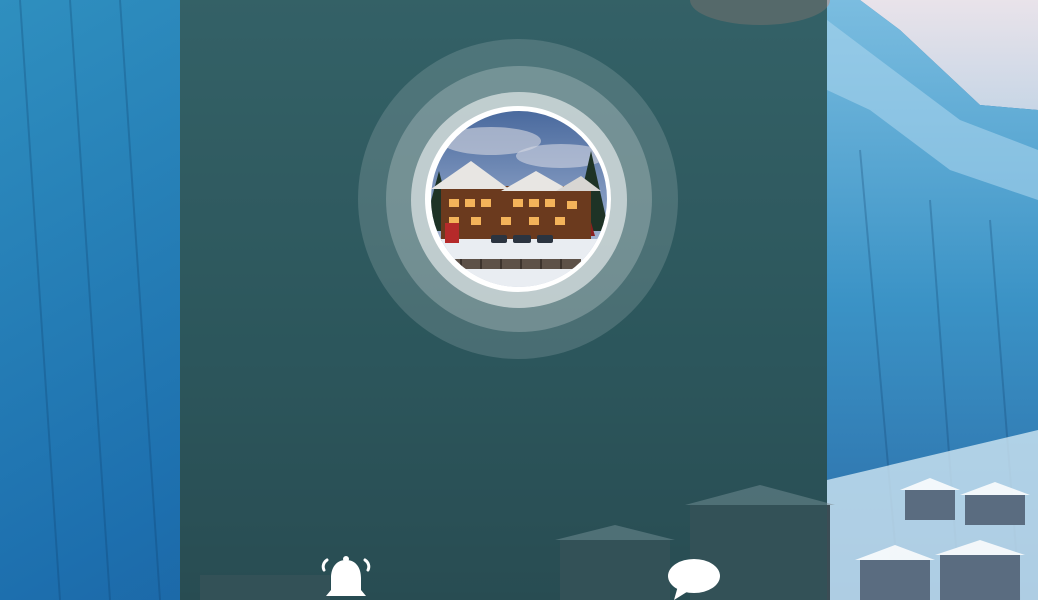 The width and height of the screenshot is (1038, 605). Describe the element at coordinates (694, 578) in the screenshot. I see `chat-bubble-icon` at that location.